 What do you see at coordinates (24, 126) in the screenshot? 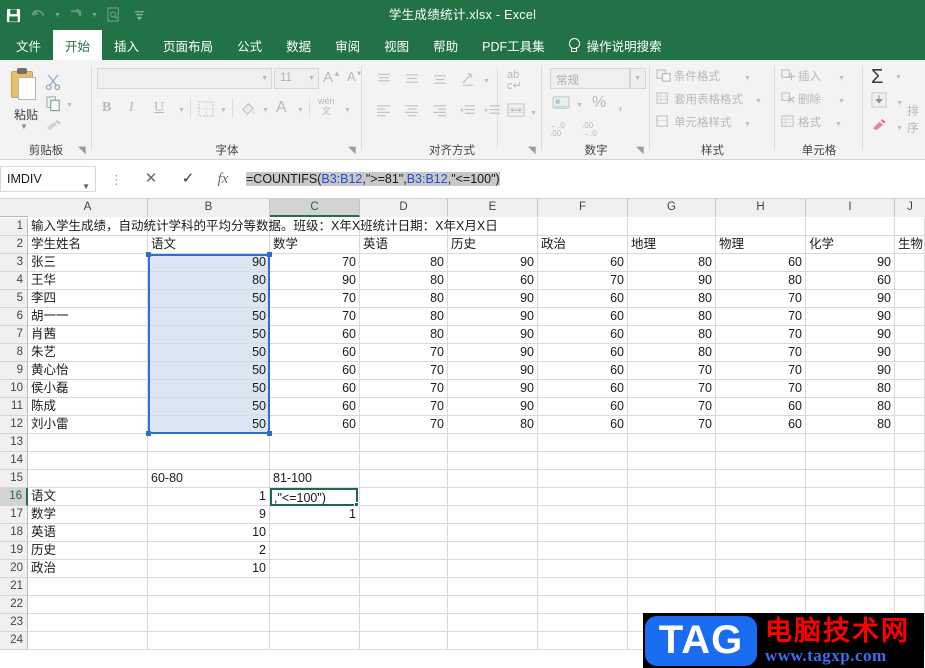
I see `paste-dropdown-icon: ▼` at bounding box center [24, 126].